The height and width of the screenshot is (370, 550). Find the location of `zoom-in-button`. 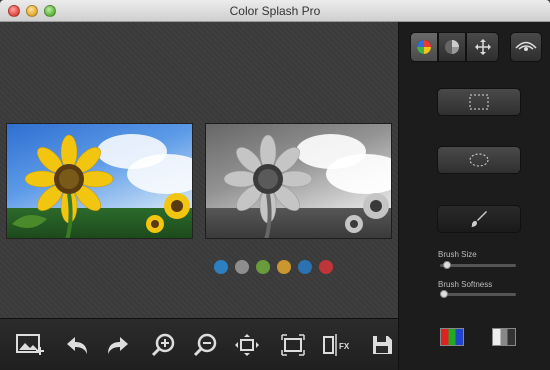

zoom-in-button is located at coordinates (163, 345).